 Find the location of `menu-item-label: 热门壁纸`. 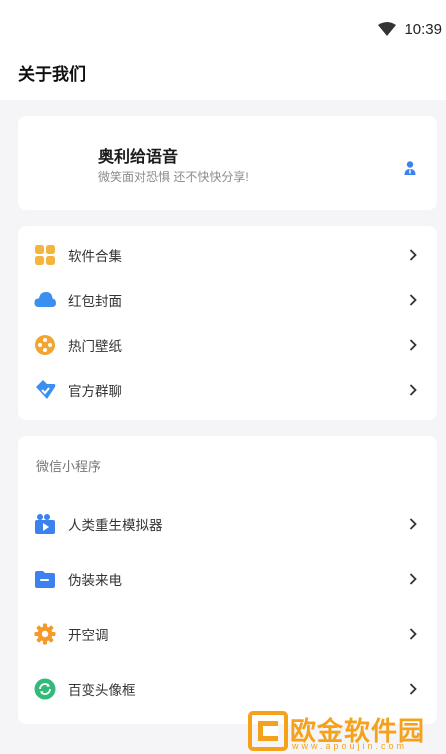

menu-item-label: 热门壁纸 is located at coordinates (95, 346).